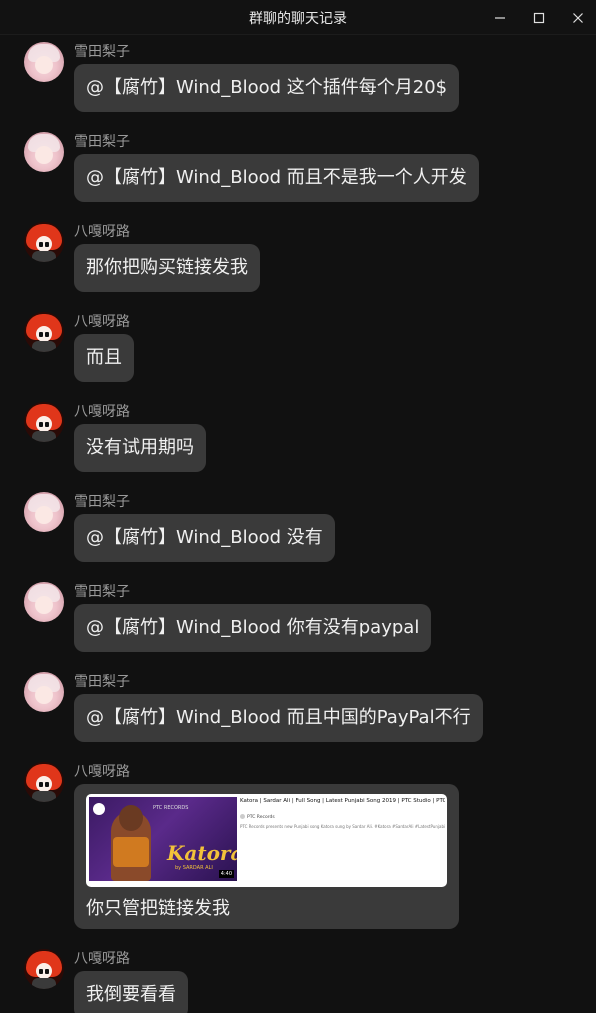  What do you see at coordinates (167, 268) in the screenshot?
I see `message-bubble: 那你把购买链接发我` at bounding box center [167, 268].